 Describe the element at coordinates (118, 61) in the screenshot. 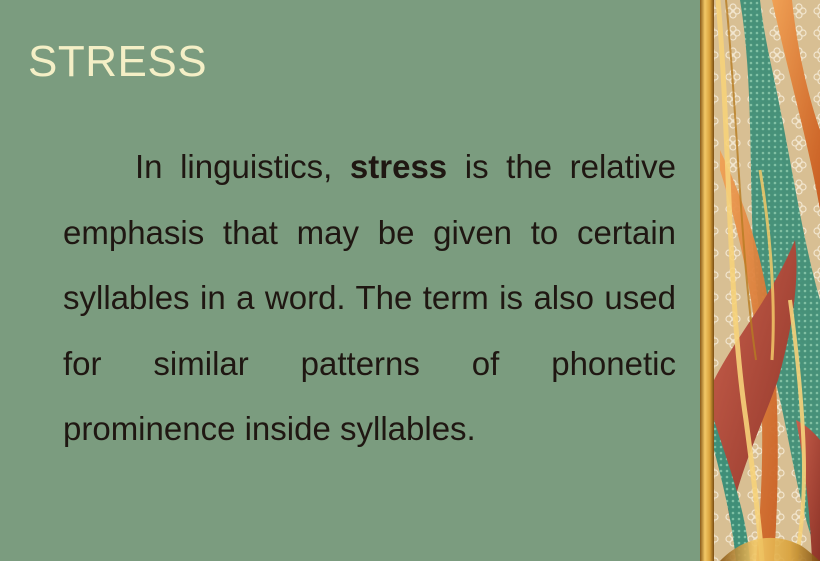

I see `slide-title: STRESS` at that location.